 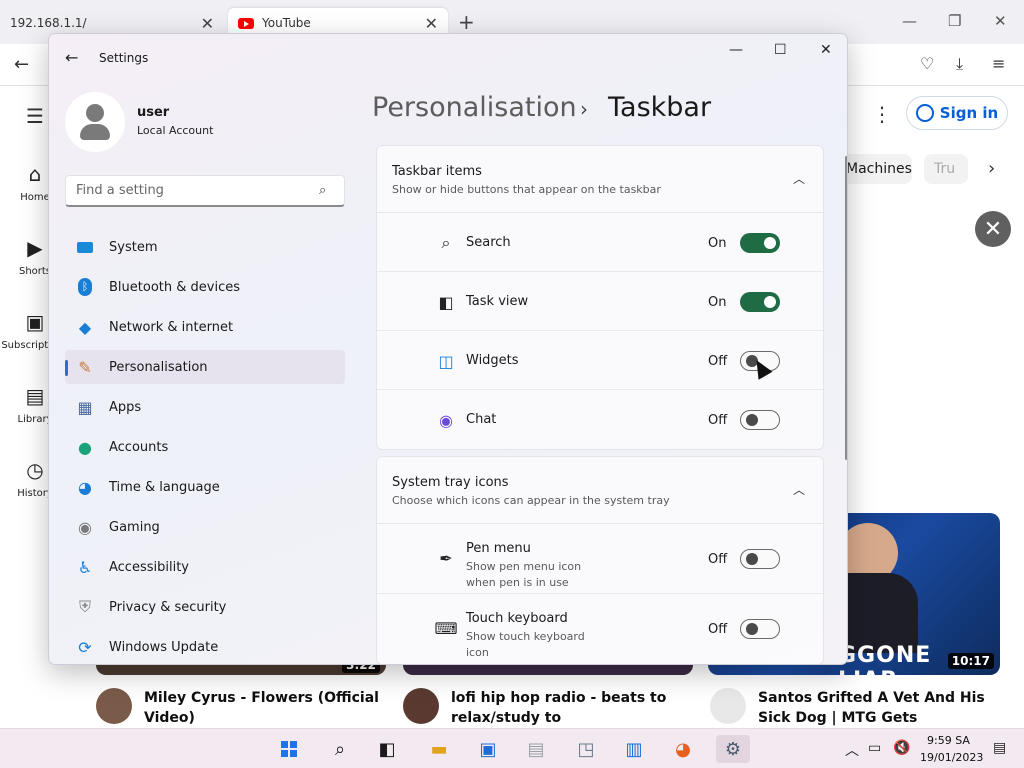 I want to click on avatar, so click(x=95, y=122).